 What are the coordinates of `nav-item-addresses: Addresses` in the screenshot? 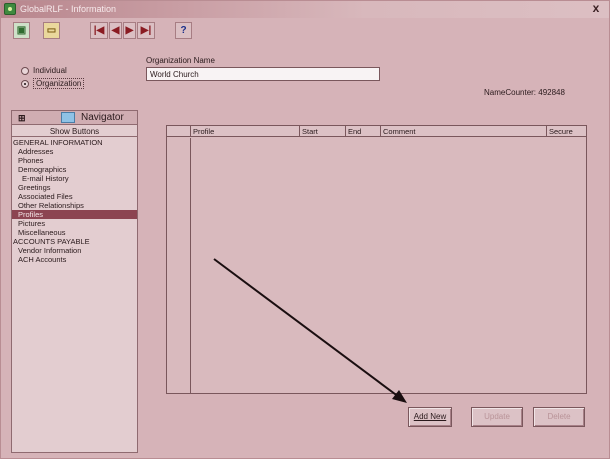 It's located at (74, 151).